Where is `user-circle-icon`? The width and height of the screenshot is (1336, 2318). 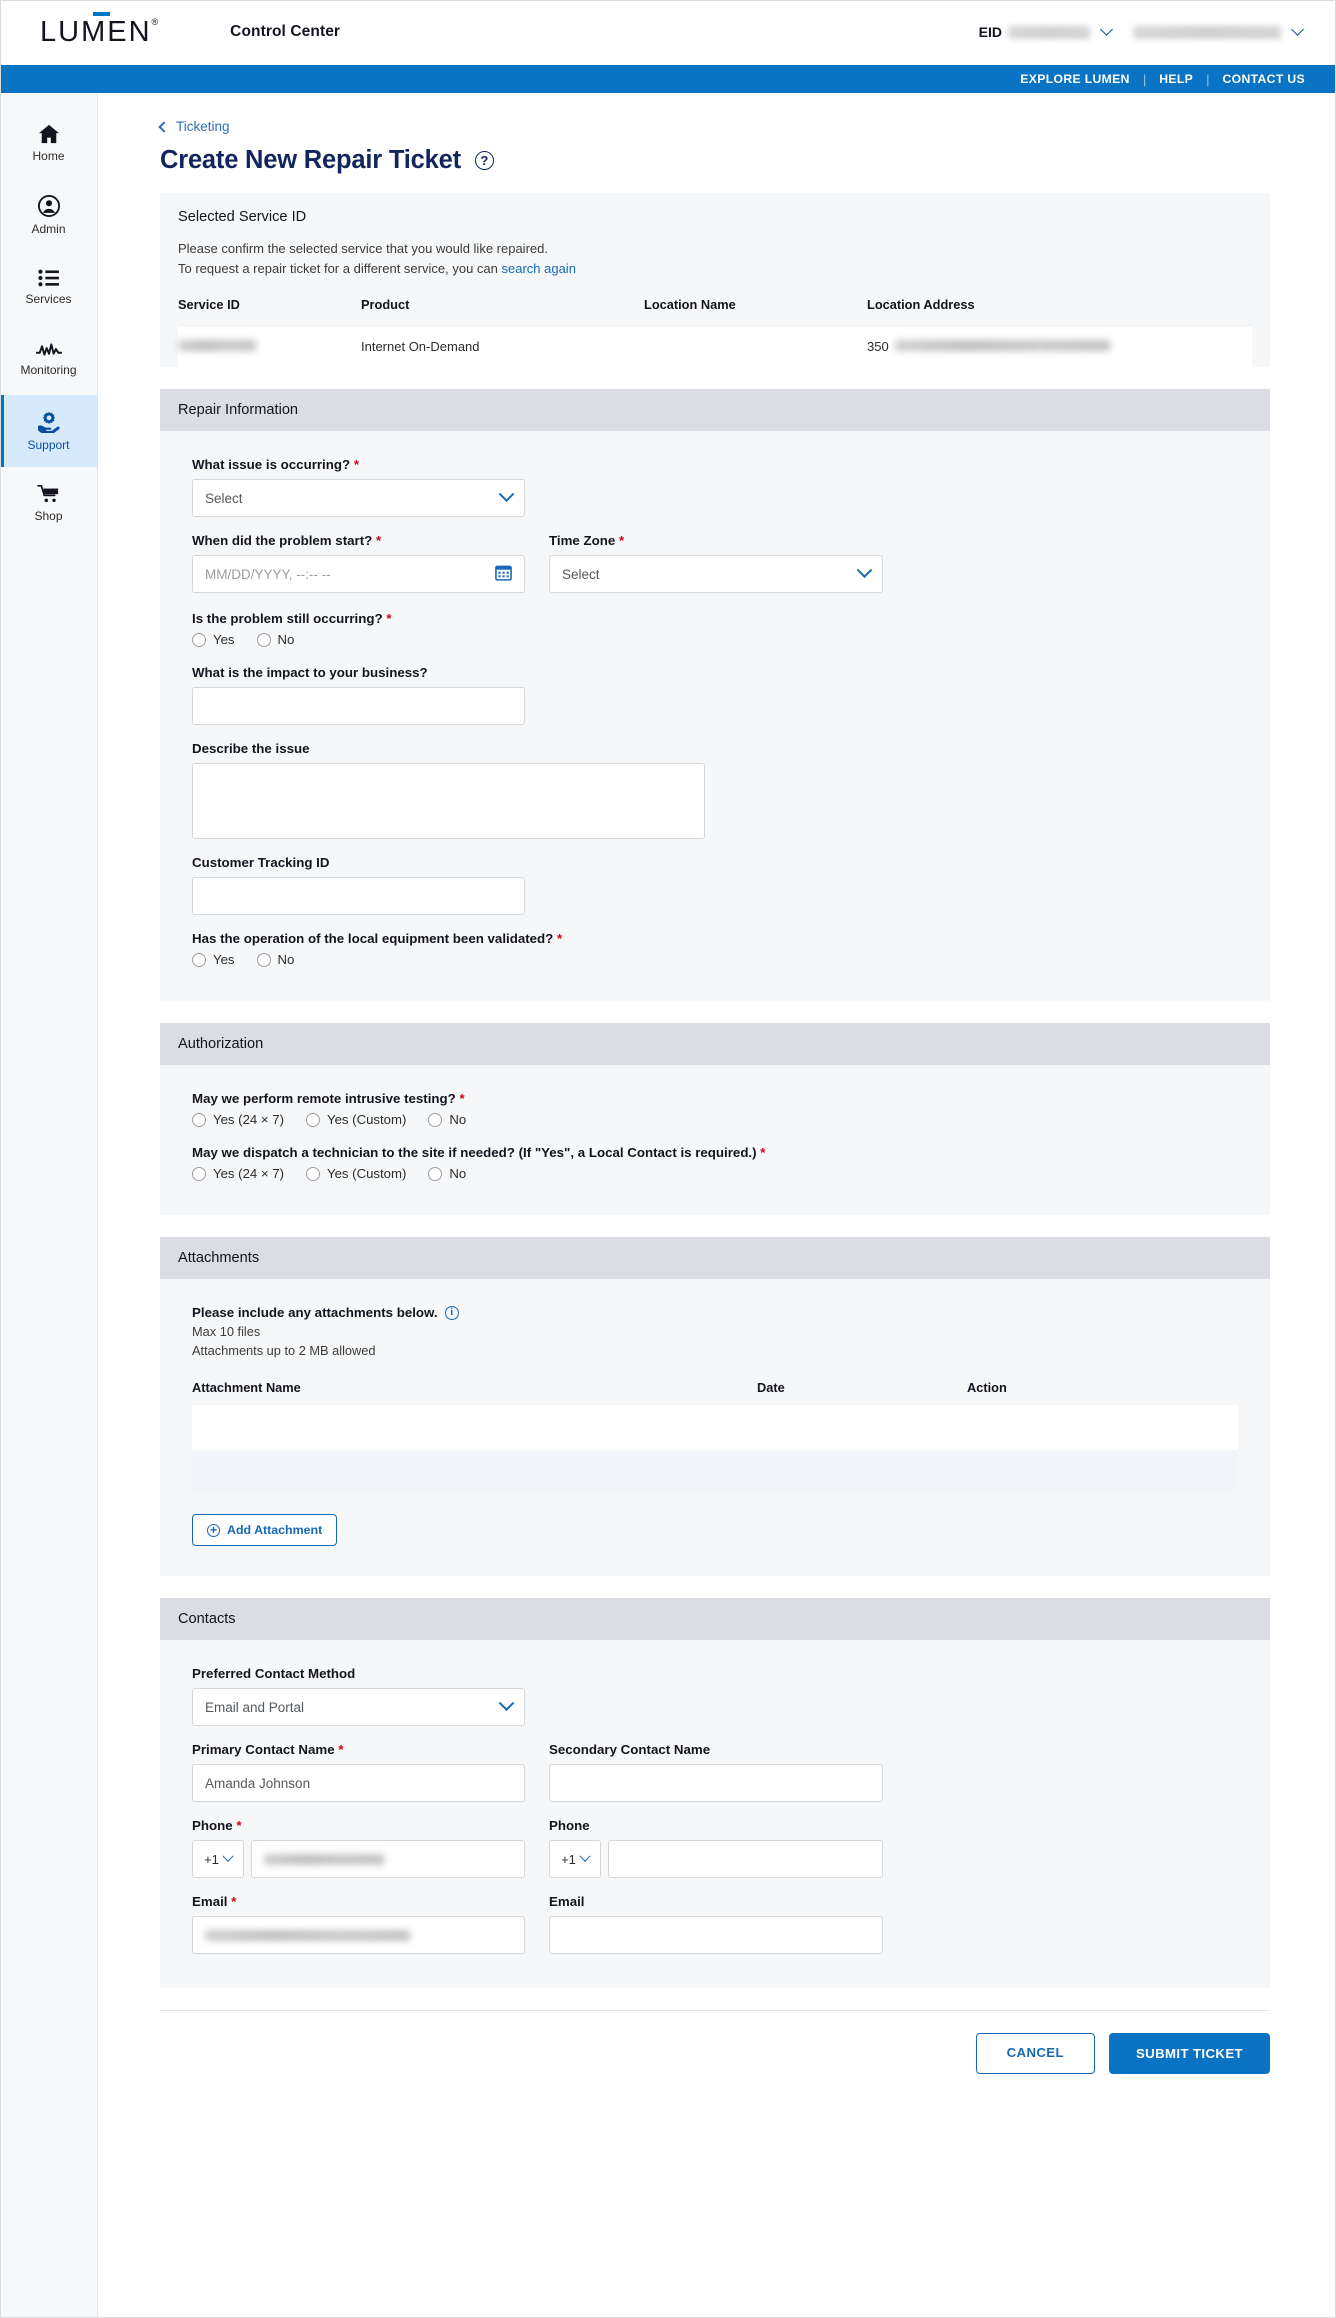
user-circle-icon is located at coordinates (48, 205).